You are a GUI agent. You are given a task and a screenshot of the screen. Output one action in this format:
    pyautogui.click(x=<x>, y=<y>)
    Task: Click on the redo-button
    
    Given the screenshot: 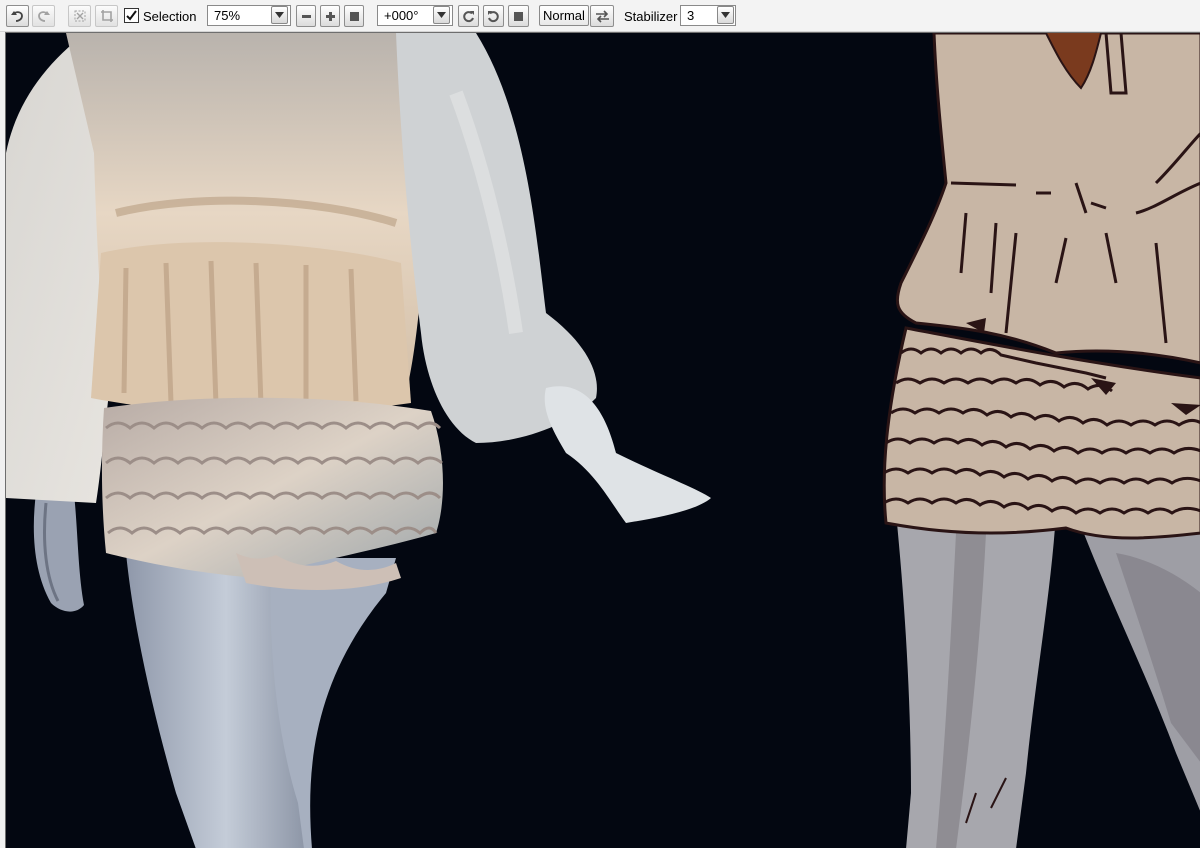 What is the action you would take?
    pyautogui.click(x=43, y=16)
    